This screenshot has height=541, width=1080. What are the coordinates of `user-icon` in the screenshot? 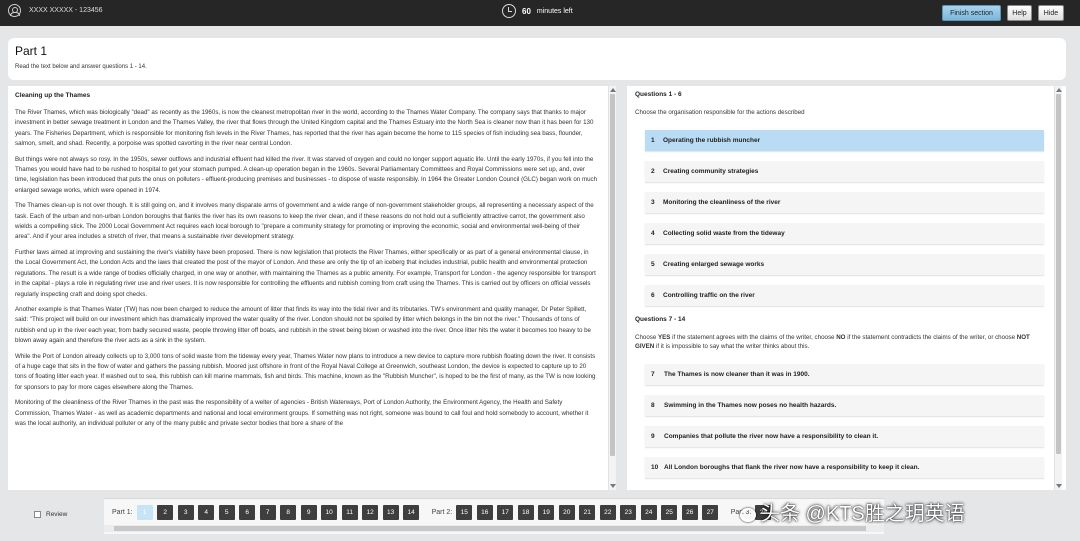 It's located at (14, 10).